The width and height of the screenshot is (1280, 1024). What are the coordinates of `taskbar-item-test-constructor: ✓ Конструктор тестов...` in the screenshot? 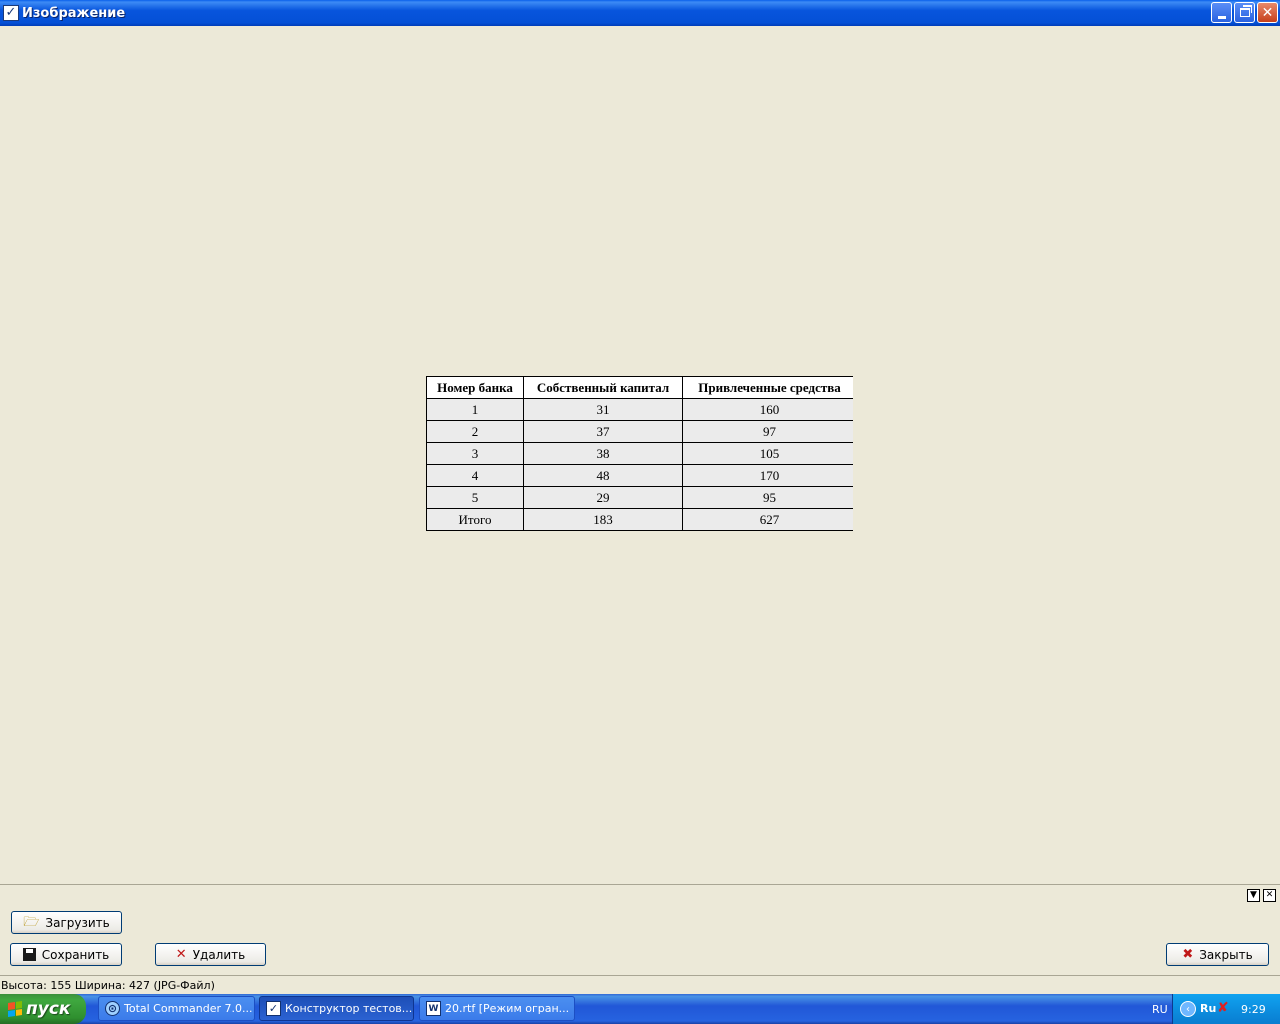 It's located at (336, 1008).